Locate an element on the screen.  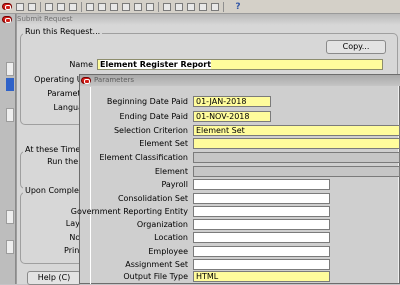
param-label: Consolidation Set is located at coordinates (152, 198).